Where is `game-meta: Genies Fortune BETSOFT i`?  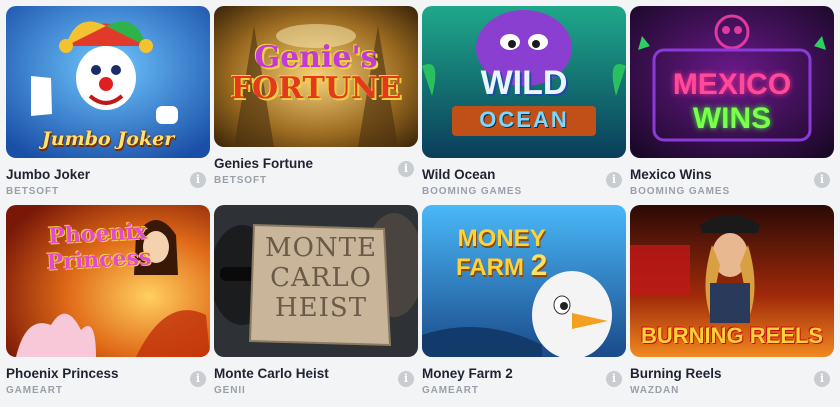
game-meta: Genies Fortune BETSOFT i is located at coordinates (316, 167).